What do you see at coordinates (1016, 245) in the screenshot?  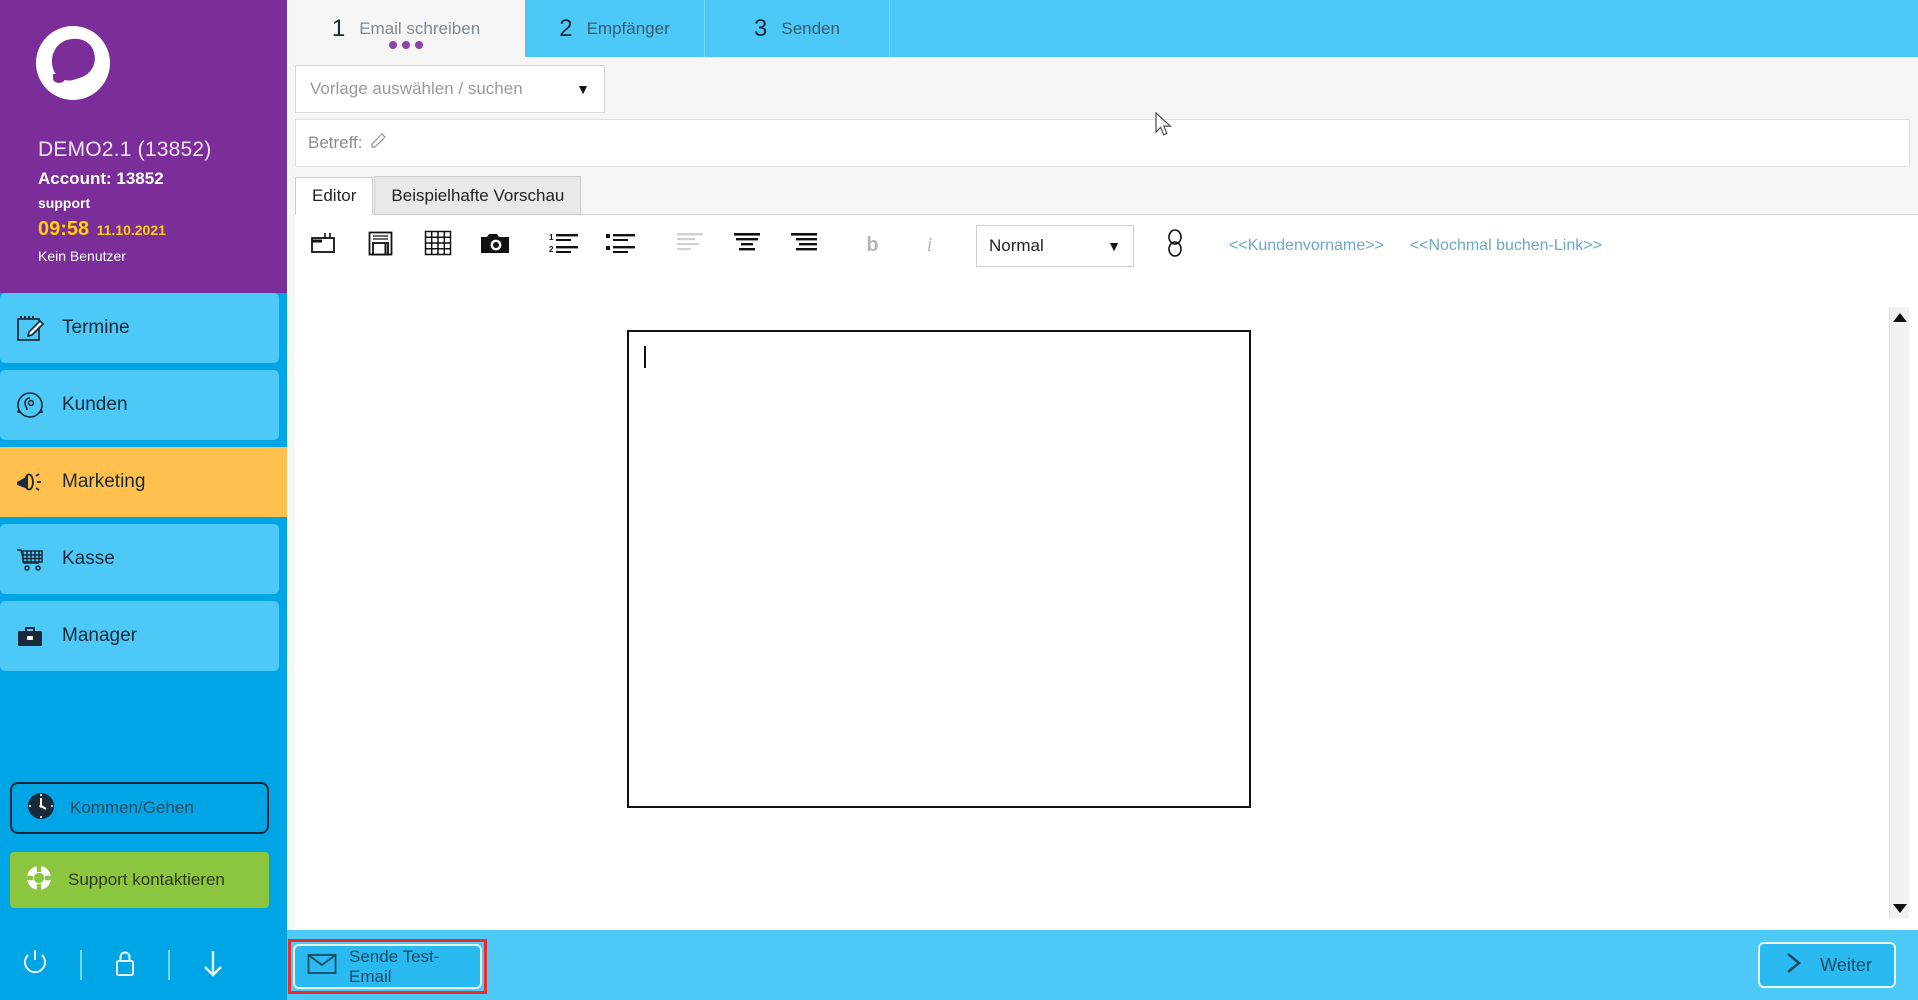 I see `format-select-value: Normal` at bounding box center [1016, 245].